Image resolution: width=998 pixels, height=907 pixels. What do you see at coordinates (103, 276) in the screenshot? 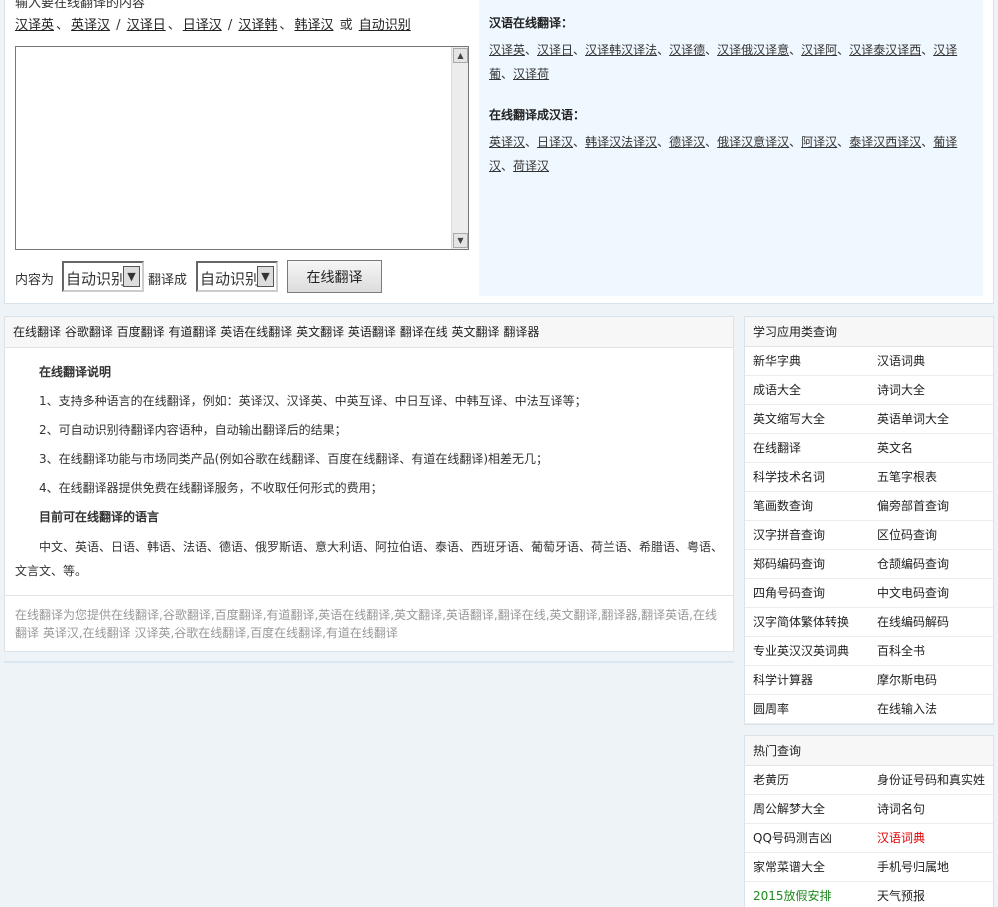
I see `source-language-select: 自动识别 ▼` at bounding box center [103, 276].